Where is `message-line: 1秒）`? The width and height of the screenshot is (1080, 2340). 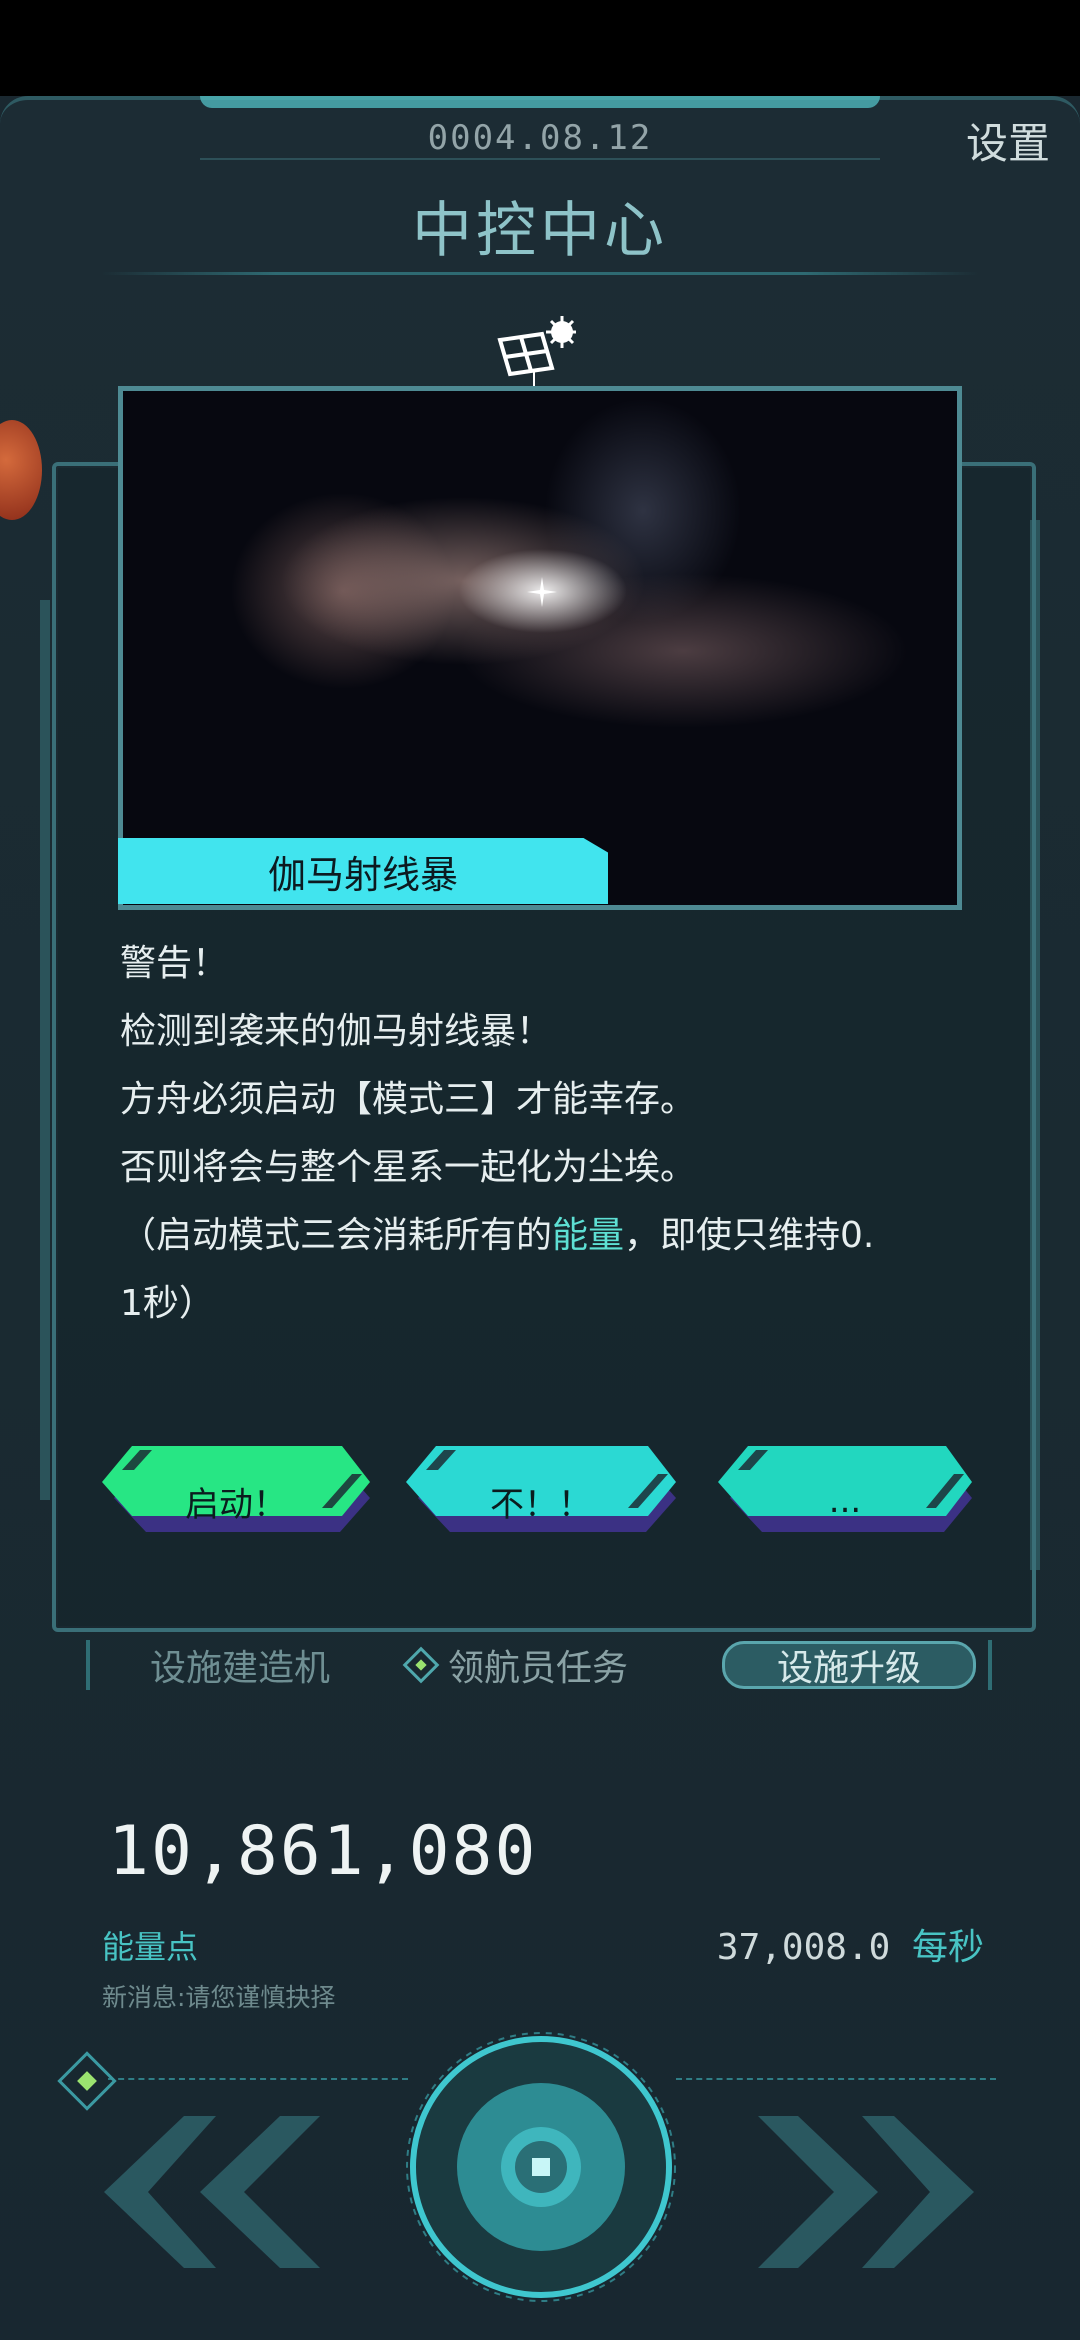 message-line: 1秒） is located at coordinates (167, 1303).